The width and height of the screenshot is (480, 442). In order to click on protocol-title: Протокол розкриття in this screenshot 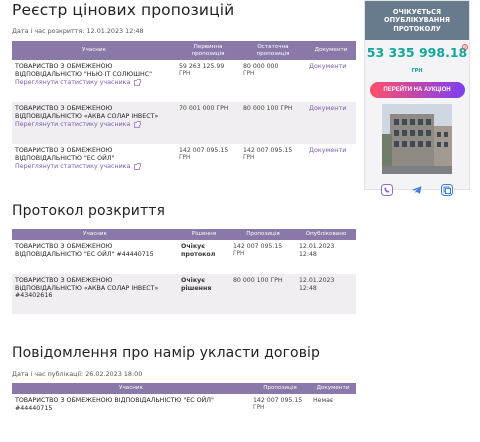, I will do `click(88, 211)`.